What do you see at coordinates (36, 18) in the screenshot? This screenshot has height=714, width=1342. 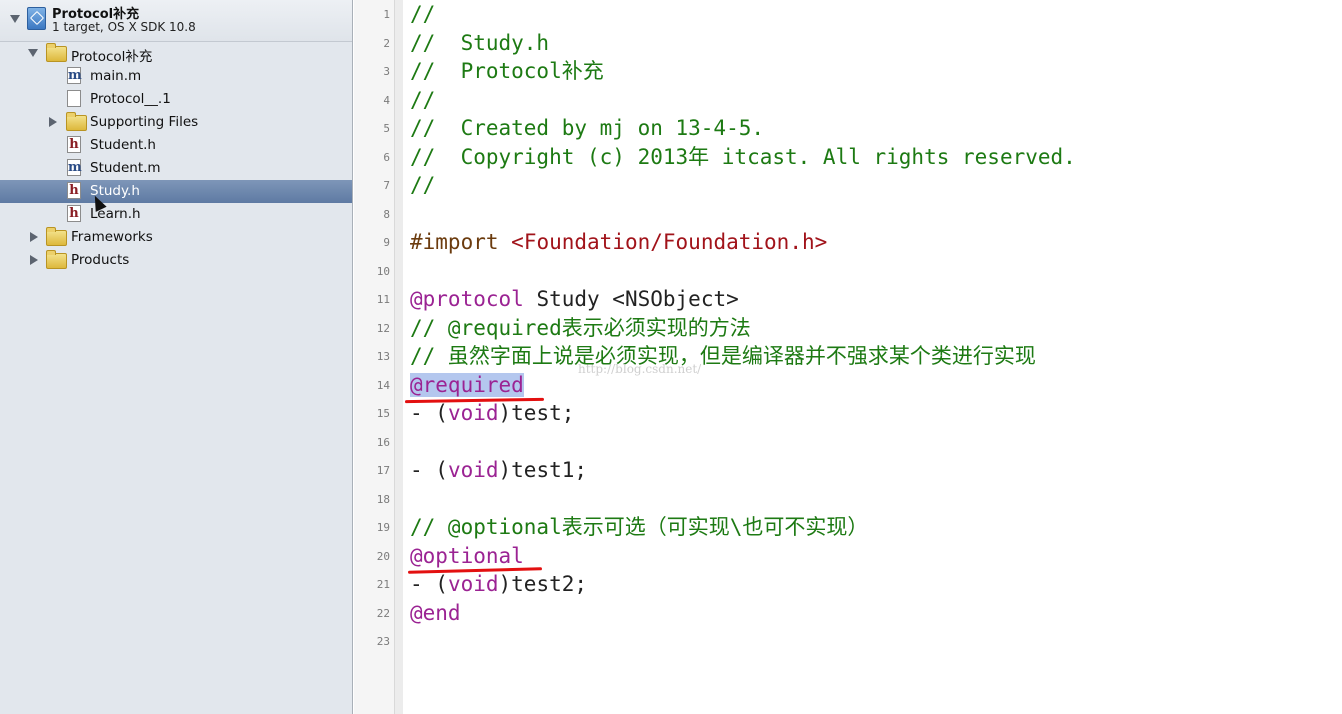 I see `xcode-project-icon` at bounding box center [36, 18].